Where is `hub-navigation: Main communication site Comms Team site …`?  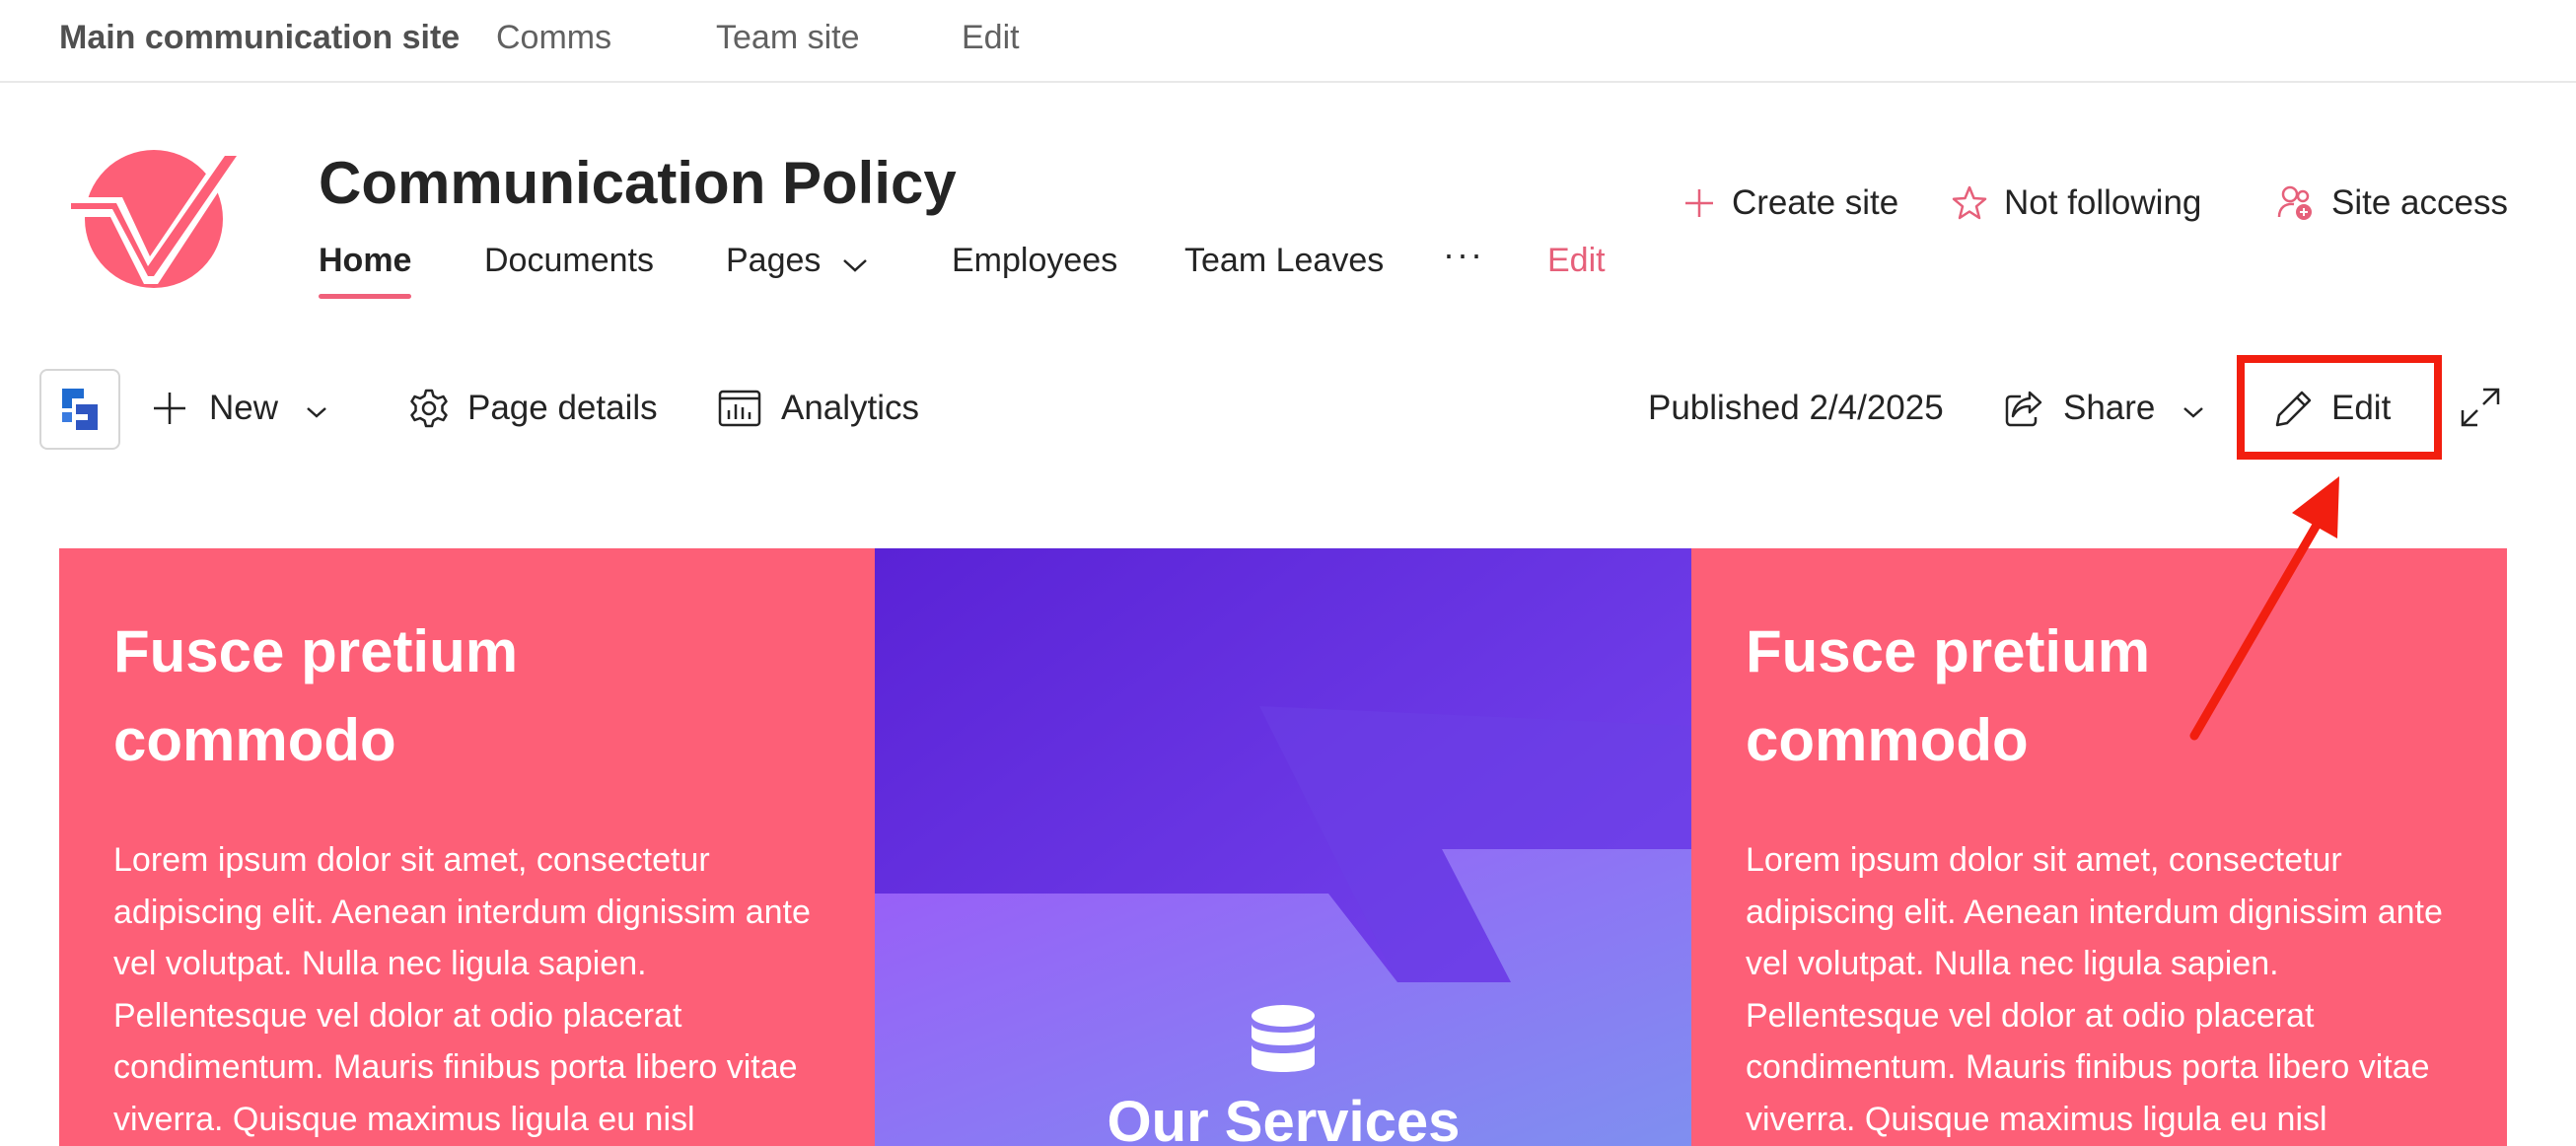
hub-navigation: Main communication site Comms Team site … is located at coordinates (1288, 42).